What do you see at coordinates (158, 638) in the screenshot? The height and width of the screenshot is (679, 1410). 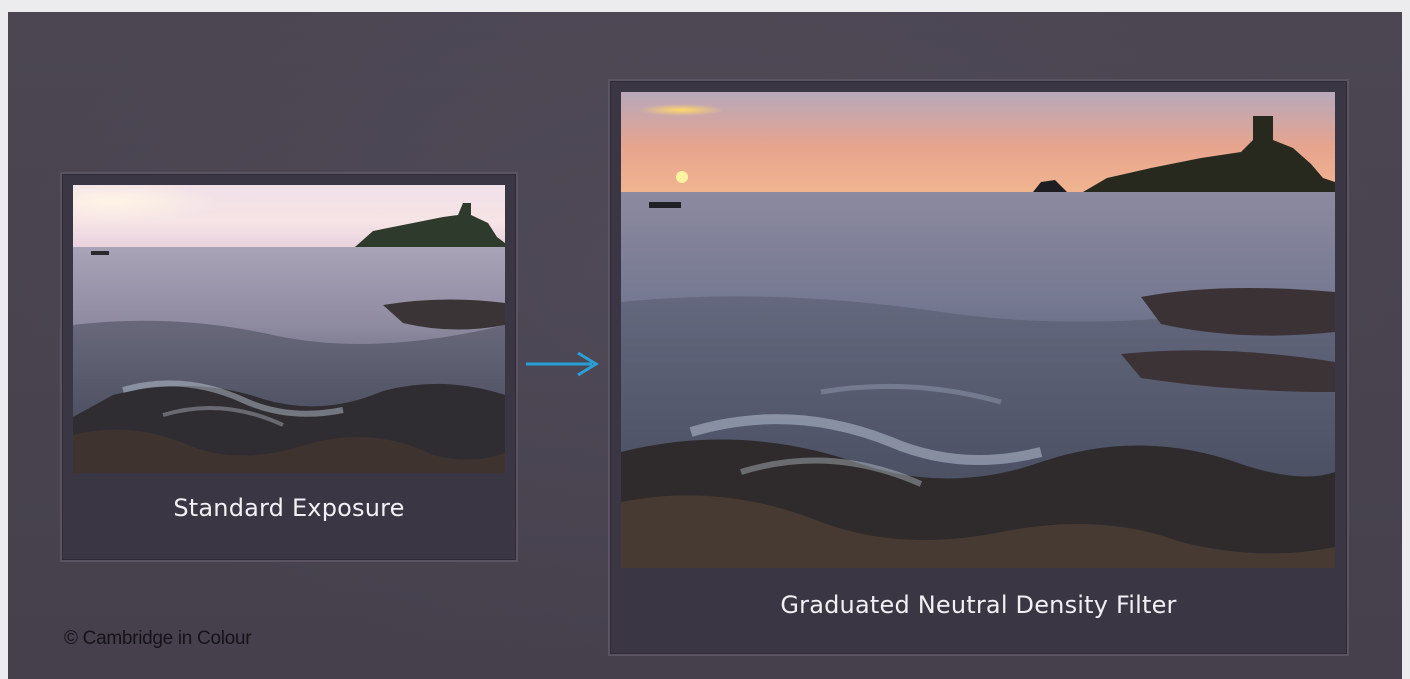 I see `copyright-credit: © Cambridge in Colour` at bounding box center [158, 638].